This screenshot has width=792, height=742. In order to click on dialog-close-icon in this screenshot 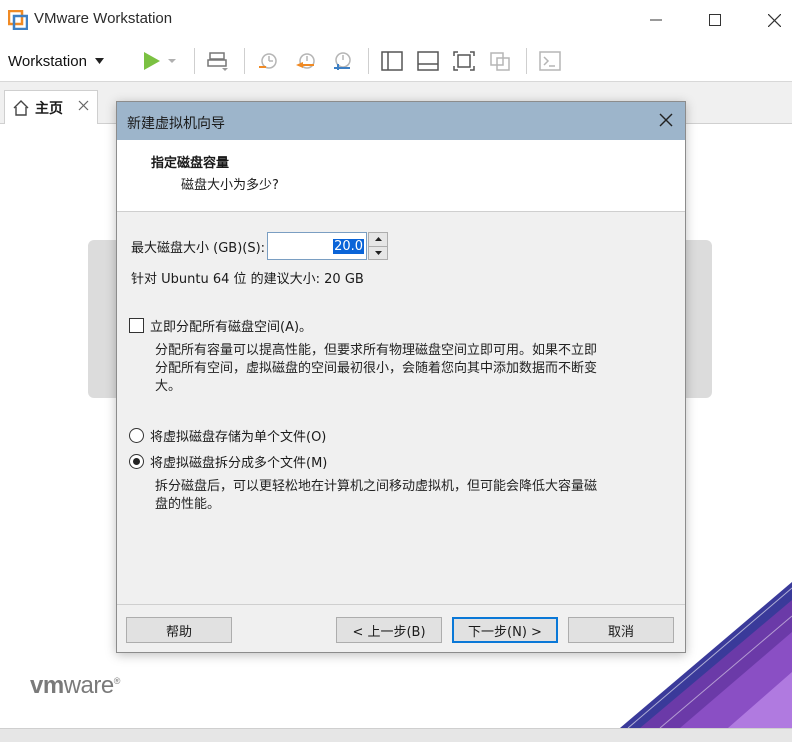, I will do `click(666, 120)`.